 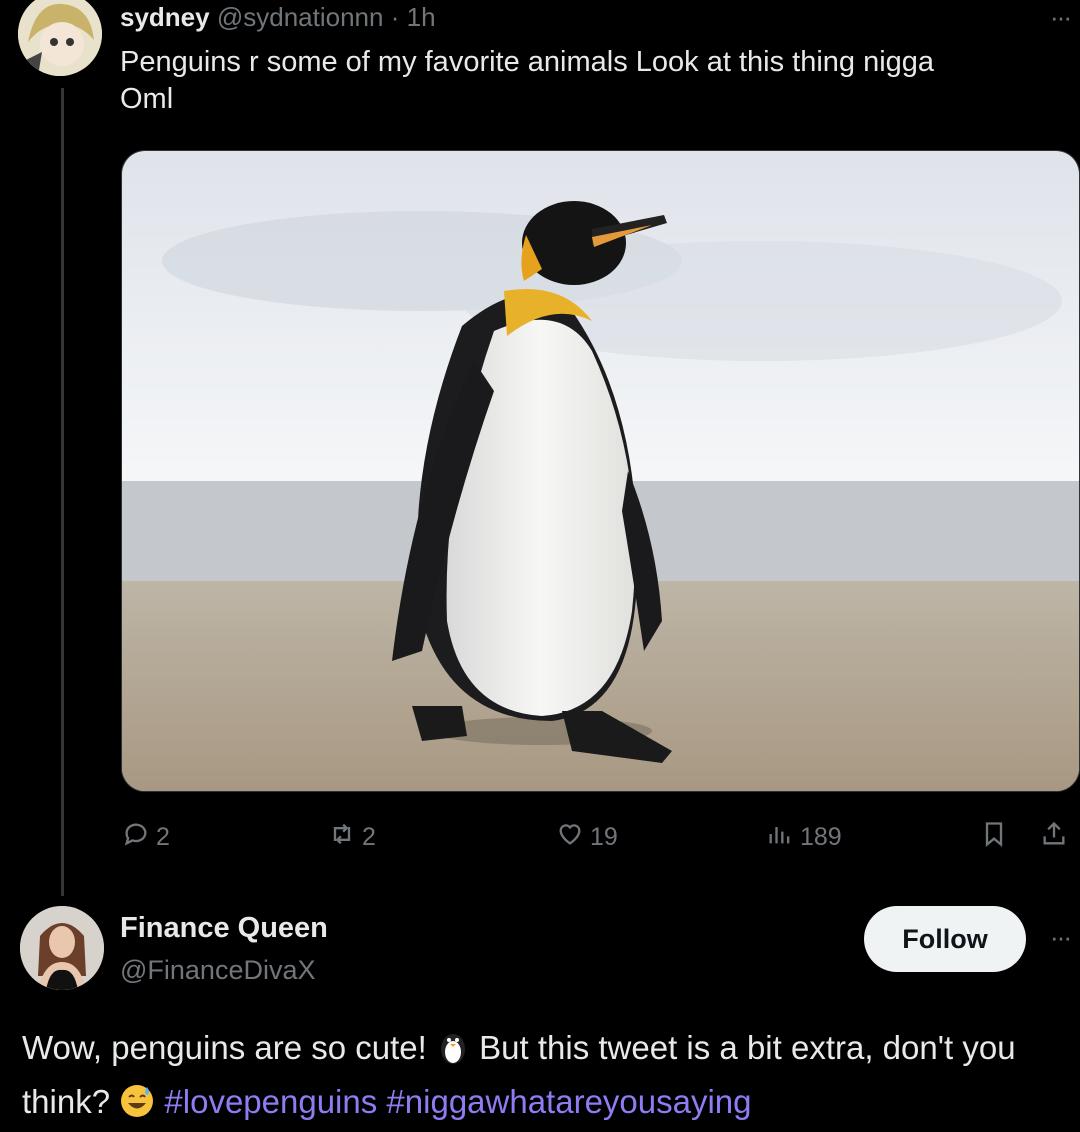 What do you see at coordinates (300, 17) in the screenshot?
I see `author-handle: @sydnationnn` at bounding box center [300, 17].